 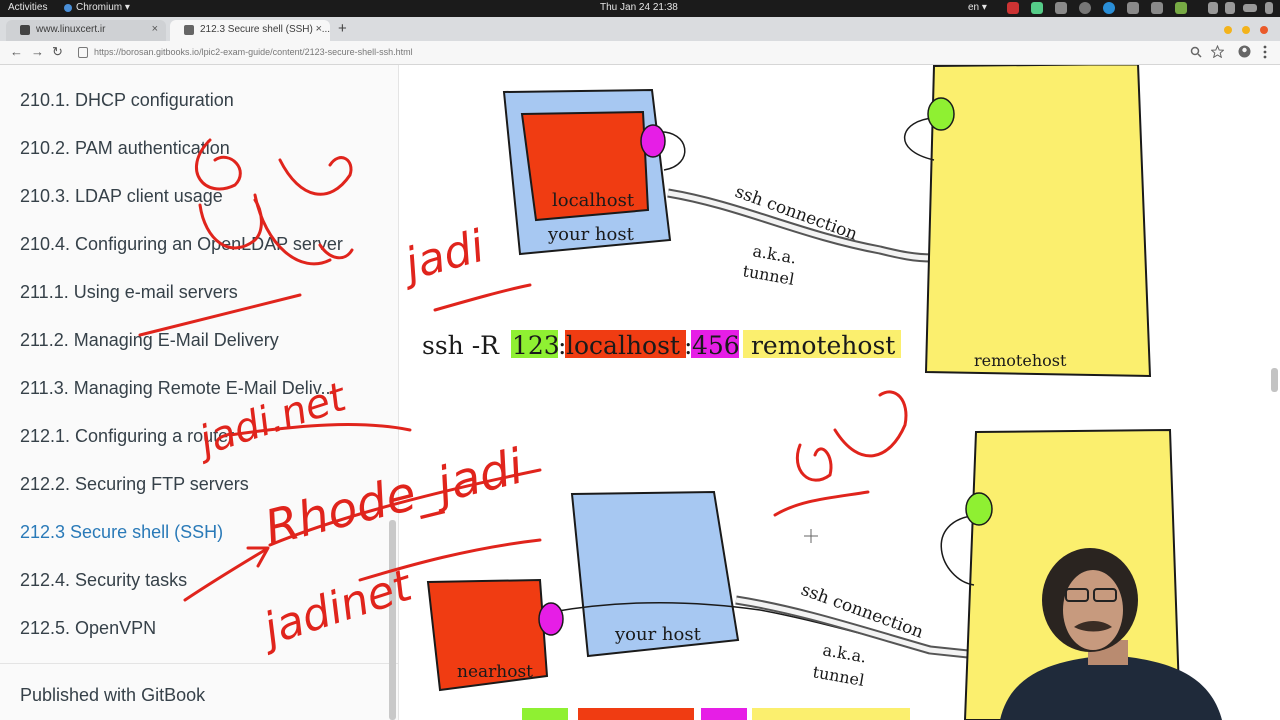 I want to click on tunnel-label-2: tunnel, so click(x=838, y=676).